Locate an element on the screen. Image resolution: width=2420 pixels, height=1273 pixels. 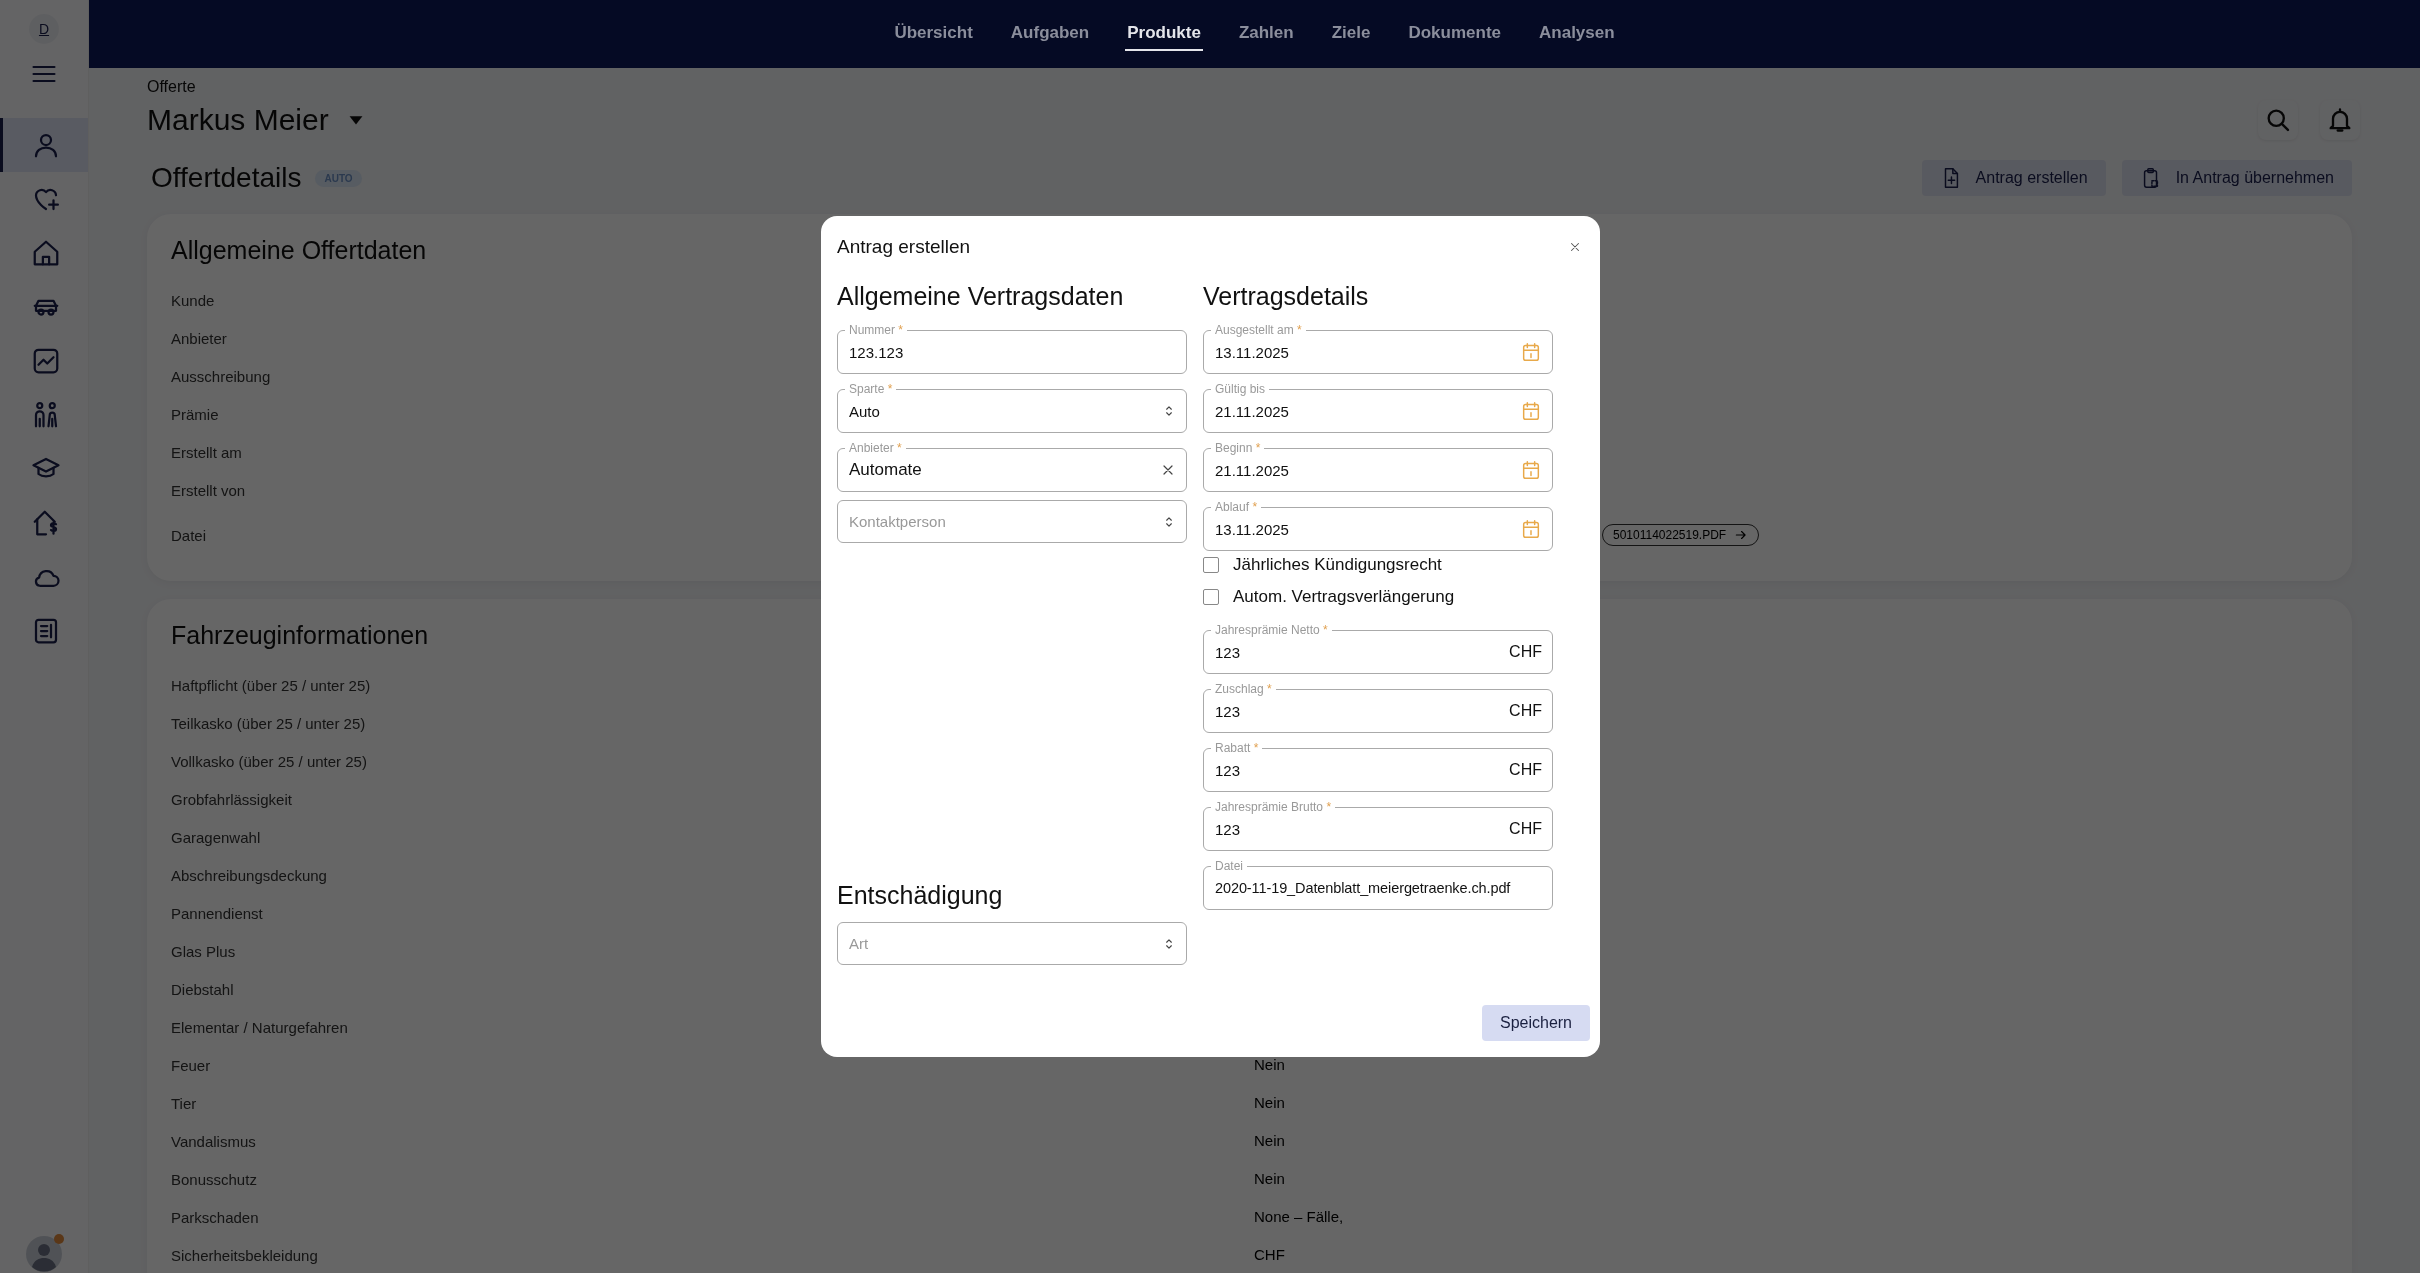
field-label: Garagenwahl is located at coordinates (216, 837).